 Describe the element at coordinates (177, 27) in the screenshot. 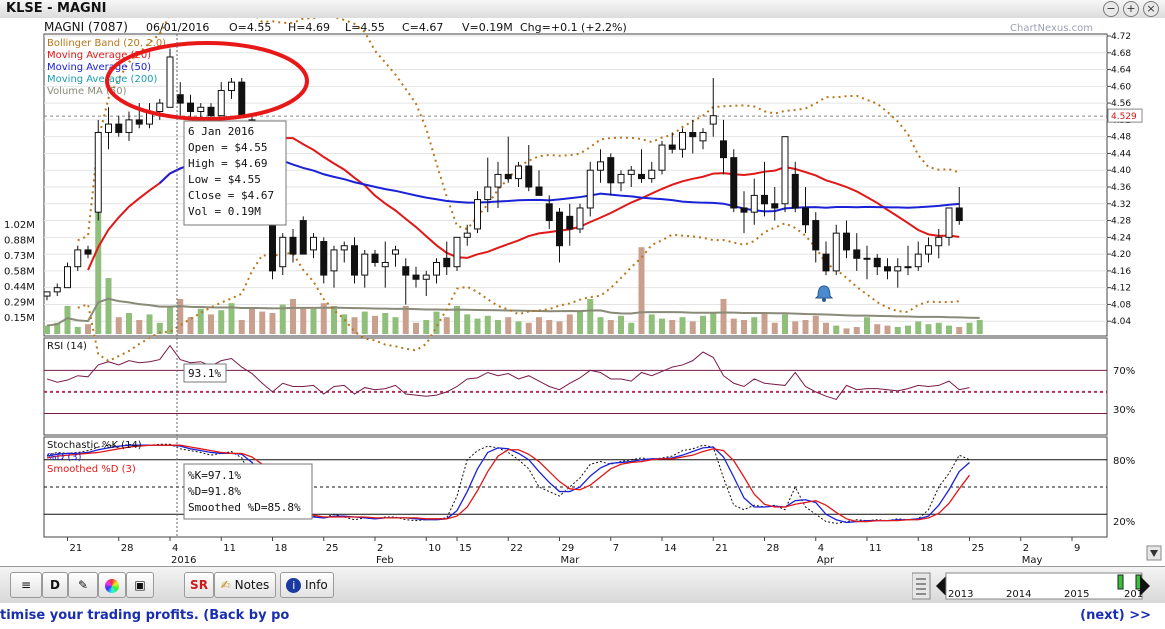

I see `header-date: 06/01/2016` at that location.